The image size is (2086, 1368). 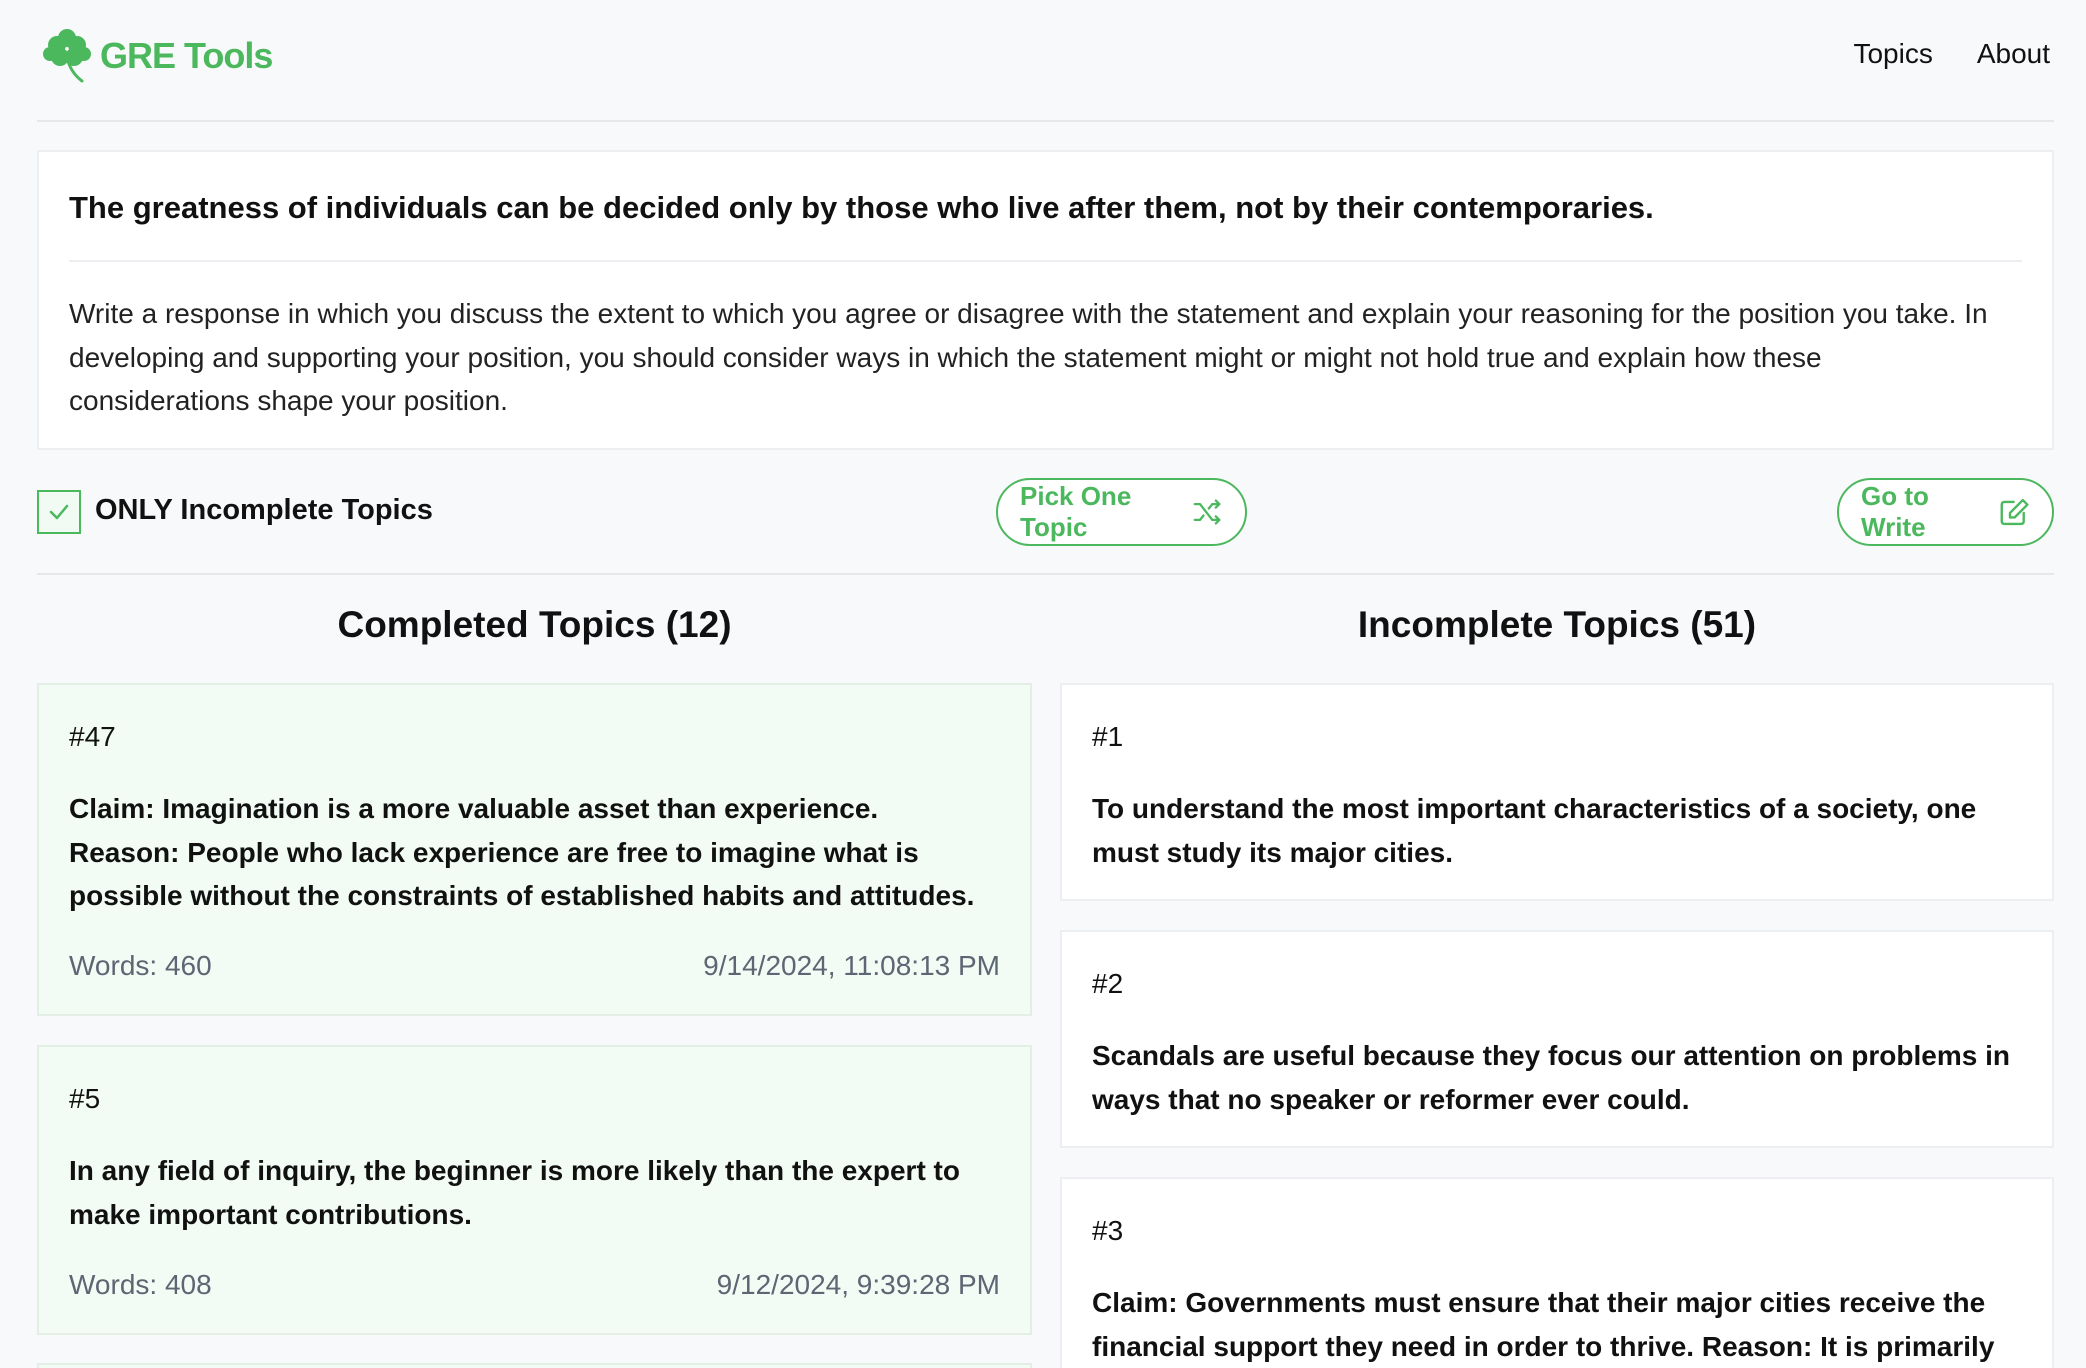 What do you see at coordinates (1895, 511) in the screenshot?
I see `go-to-write-label: Go to Write` at bounding box center [1895, 511].